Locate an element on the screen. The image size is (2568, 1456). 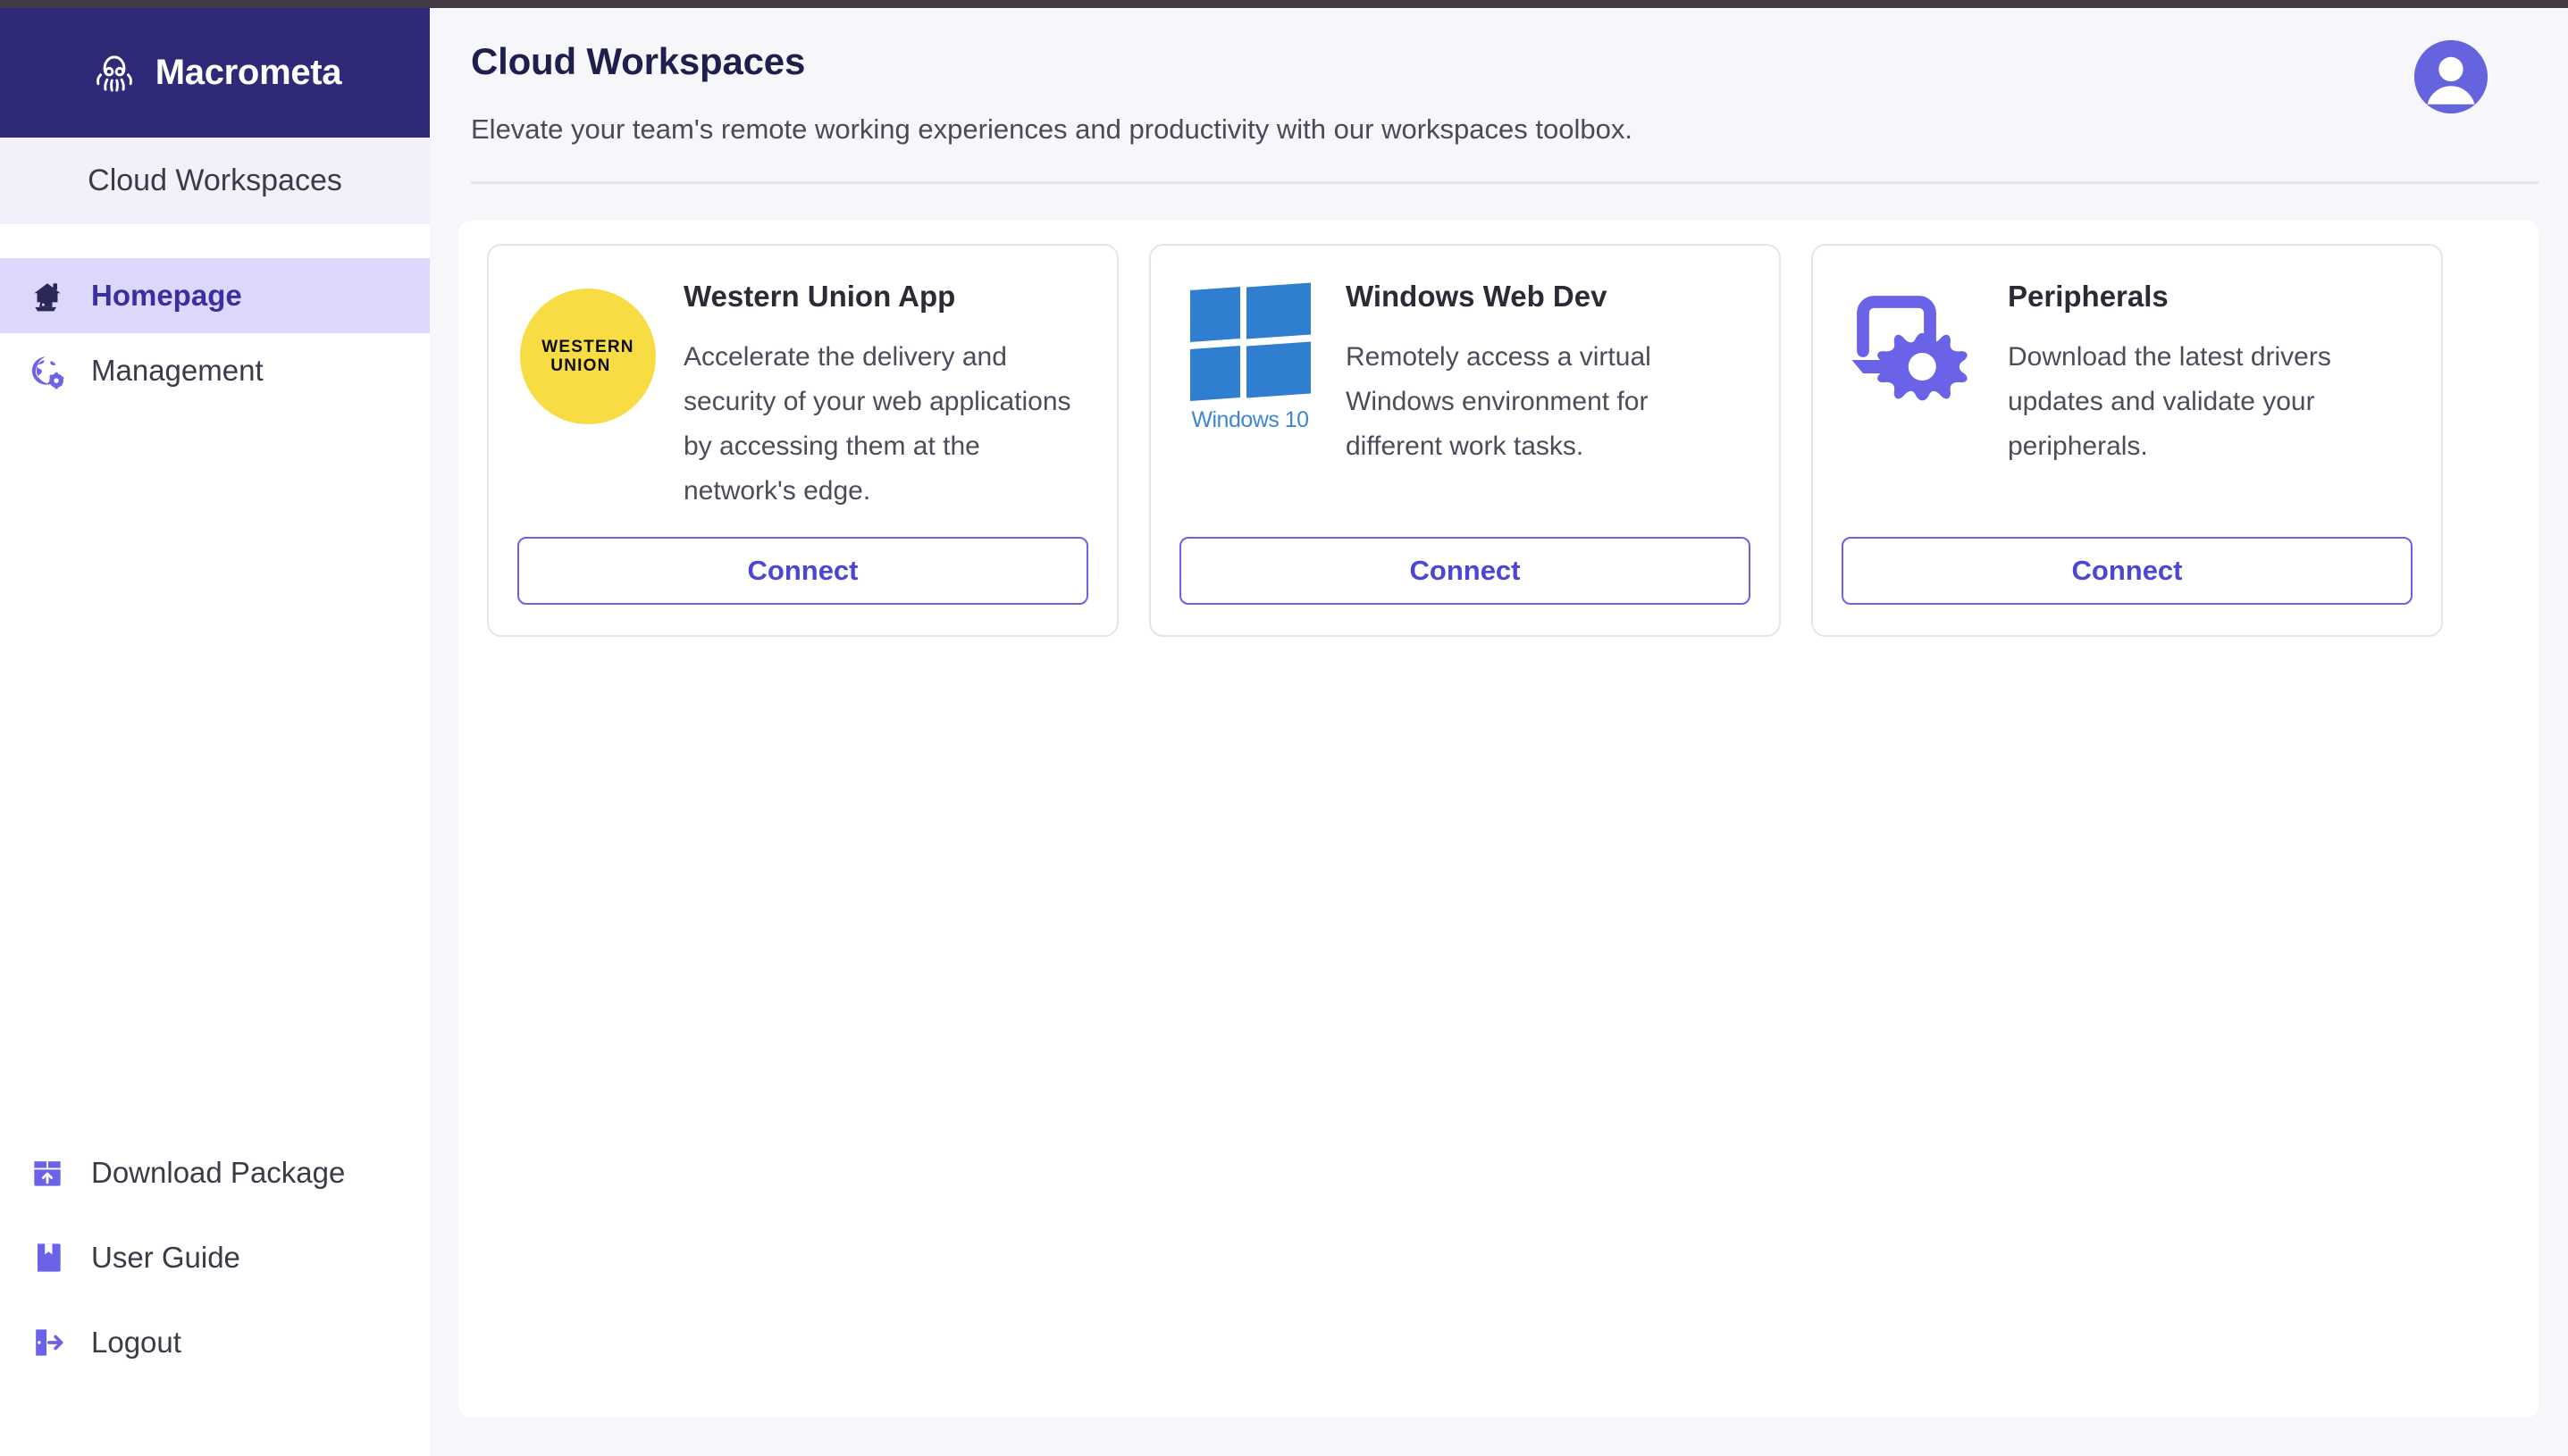
sidebar-item-management: Management is located at coordinates (215, 370).